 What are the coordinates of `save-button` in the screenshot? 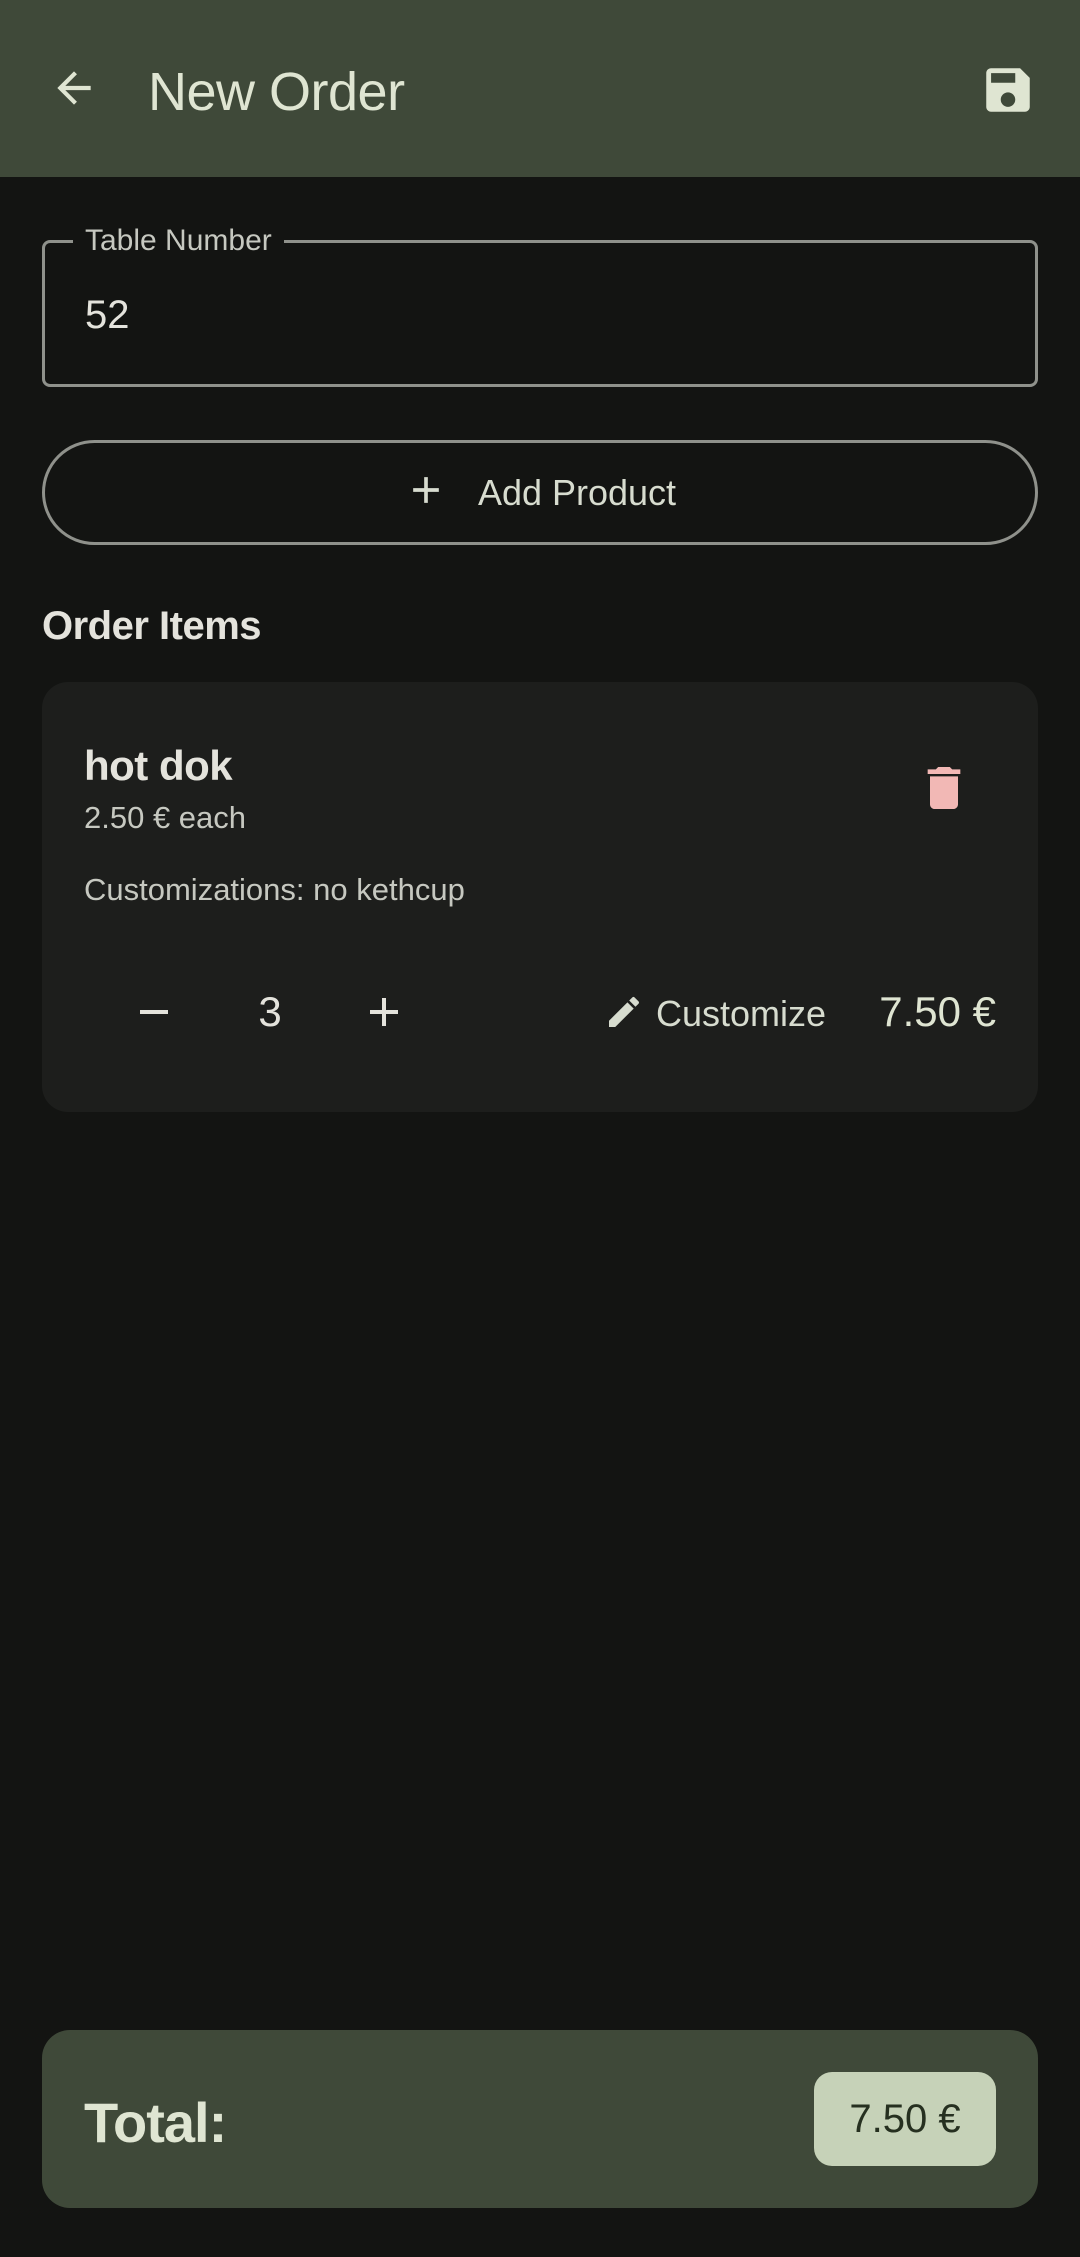 It's located at (1008, 92).